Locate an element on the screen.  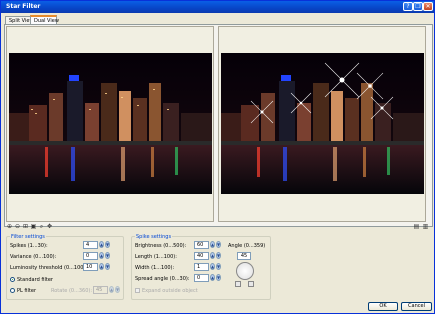
spike-settings-caption: Spike settings is located at coordinates (154, 237).